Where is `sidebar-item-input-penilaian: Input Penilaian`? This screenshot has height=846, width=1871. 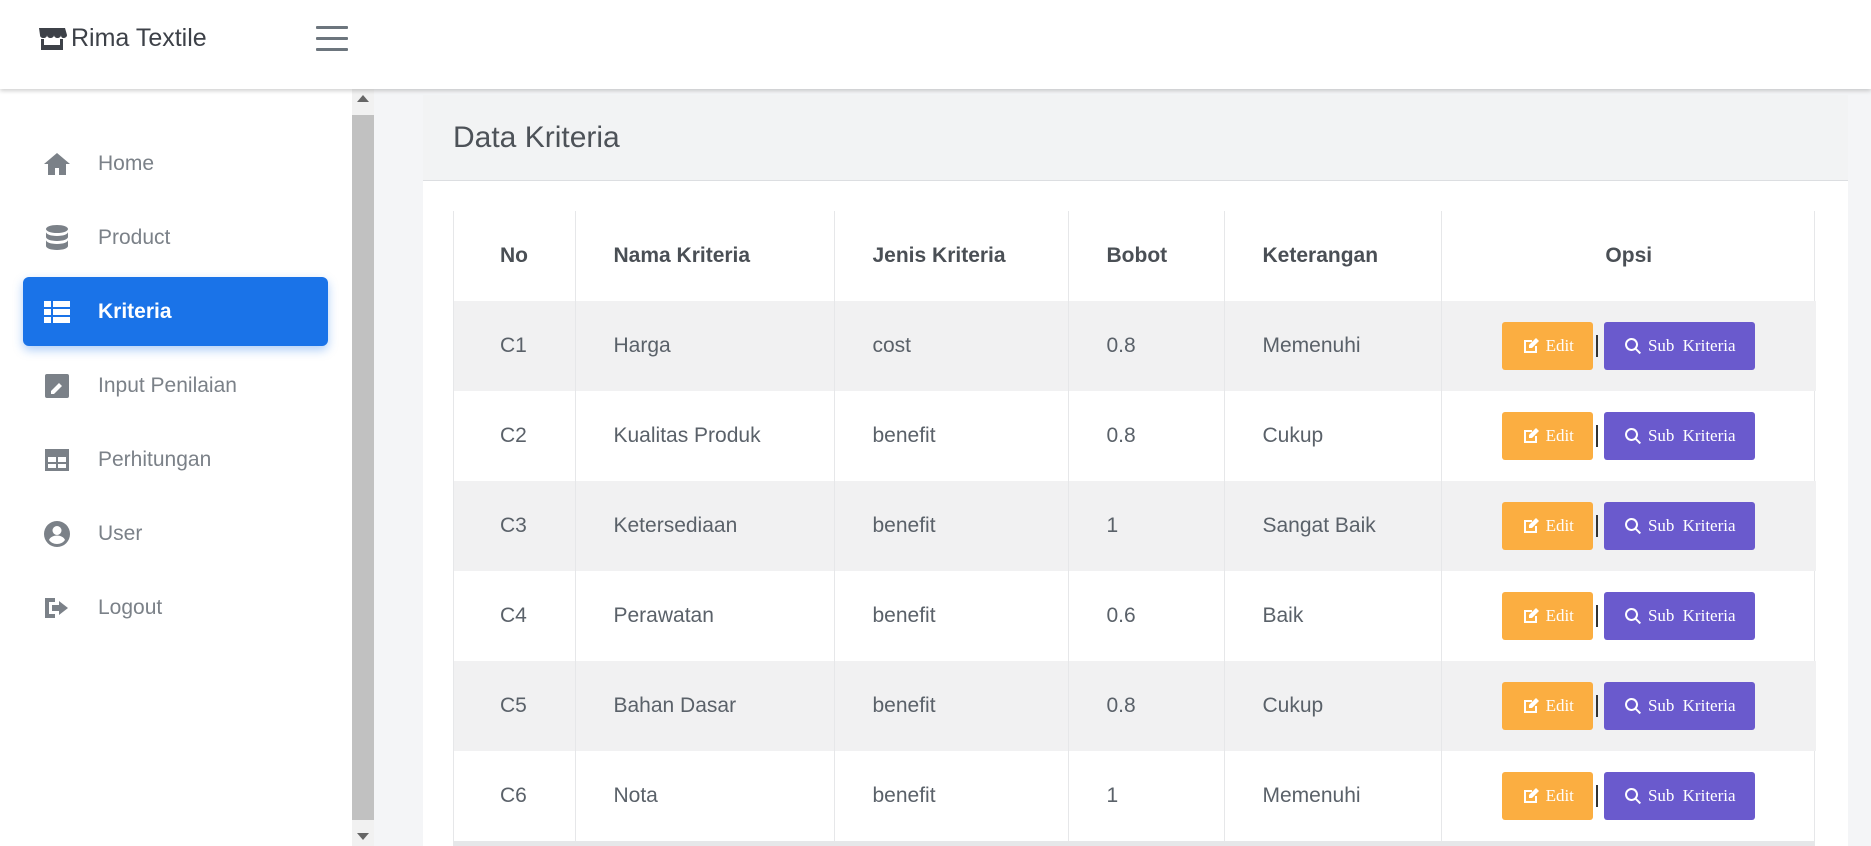 sidebar-item-input-penilaian: Input Penilaian is located at coordinates (175, 385).